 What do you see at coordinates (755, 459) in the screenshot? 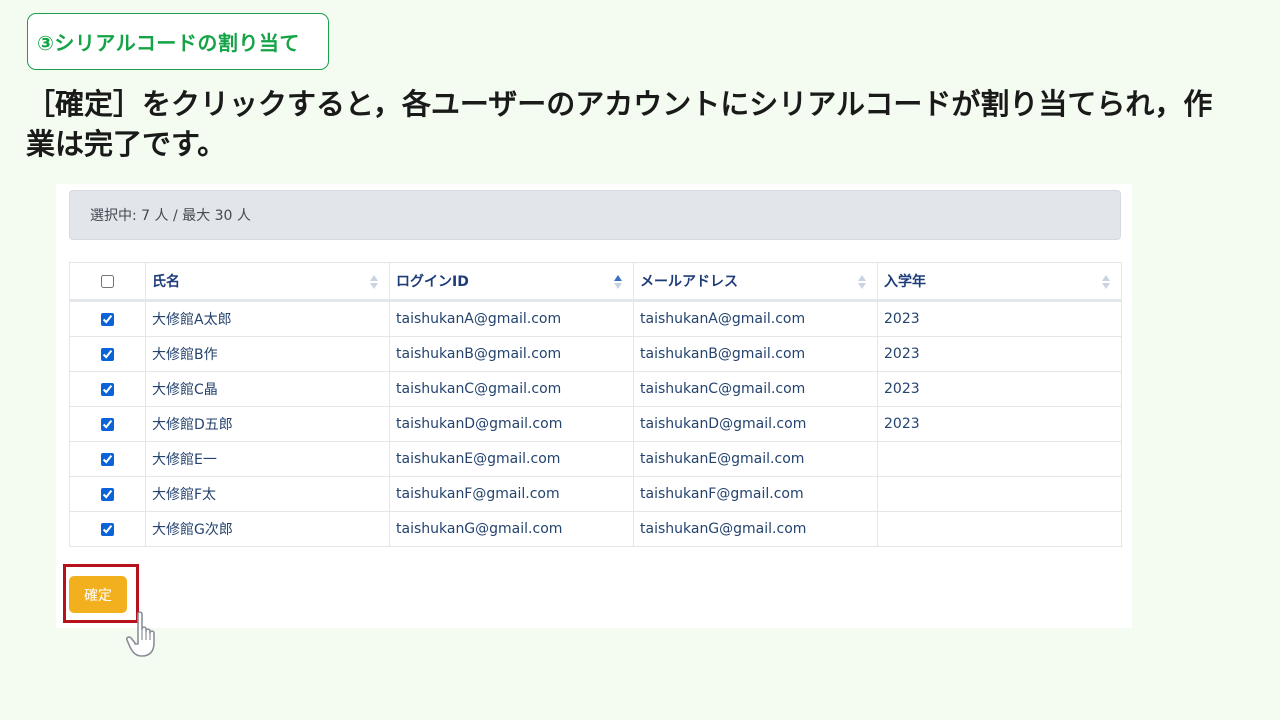
I see `cell-email: taishukanE@gmail.com` at bounding box center [755, 459].